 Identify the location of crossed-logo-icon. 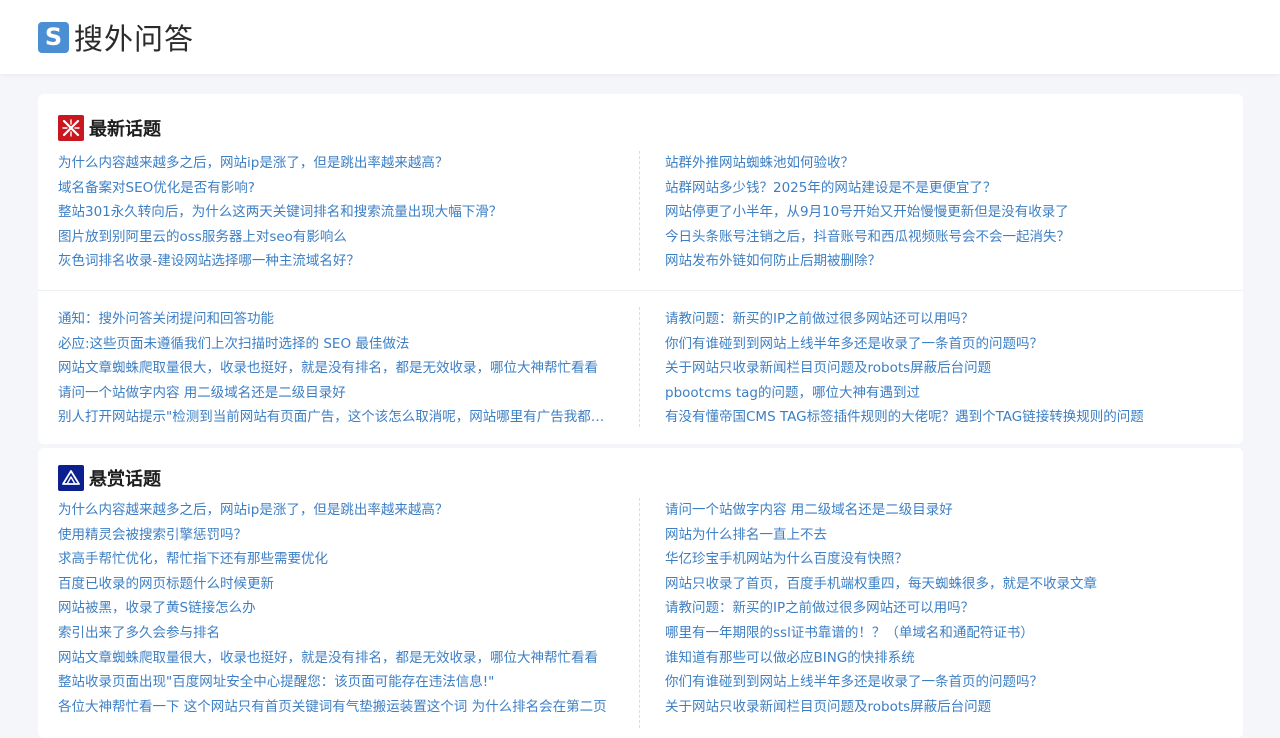
(71, 128).